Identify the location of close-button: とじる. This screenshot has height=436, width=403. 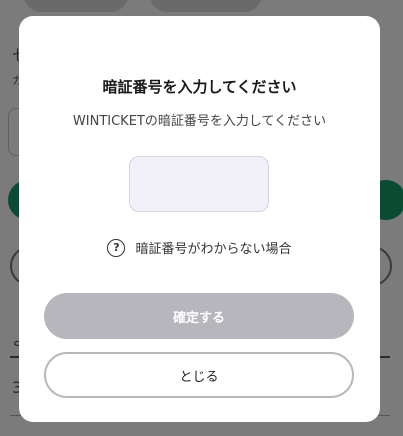
(199, 375).